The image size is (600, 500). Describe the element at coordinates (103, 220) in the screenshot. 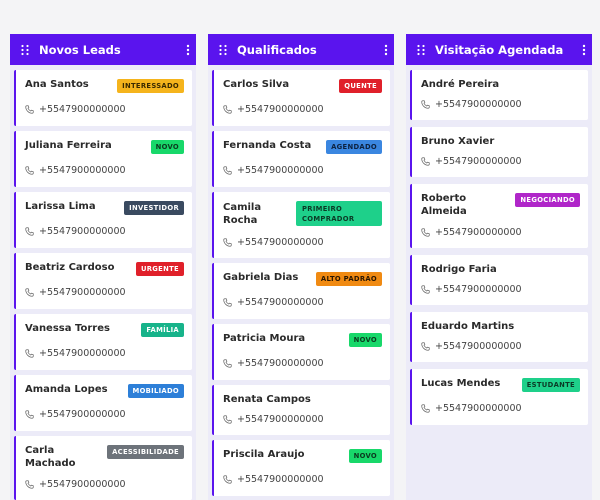

I see `lead-card: Larissa Lima INVESTIDOR +5547900000000` at that location.